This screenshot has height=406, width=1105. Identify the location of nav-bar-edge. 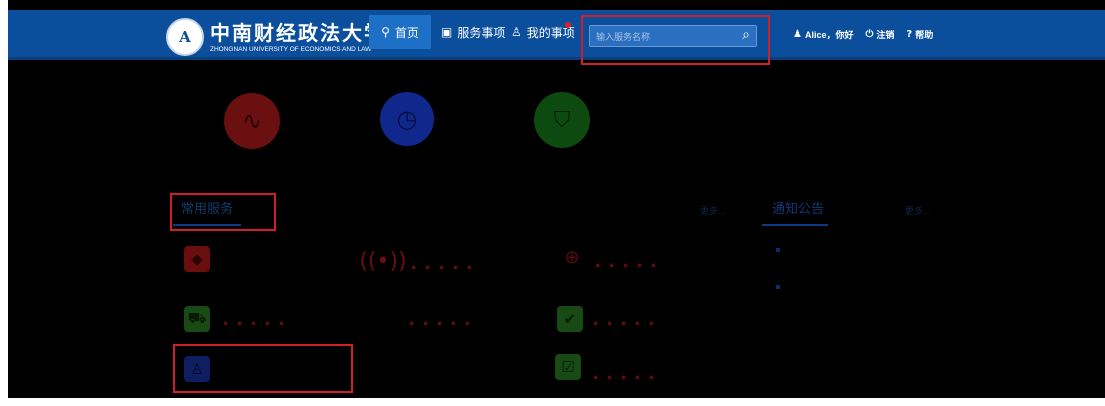
(556, 58).